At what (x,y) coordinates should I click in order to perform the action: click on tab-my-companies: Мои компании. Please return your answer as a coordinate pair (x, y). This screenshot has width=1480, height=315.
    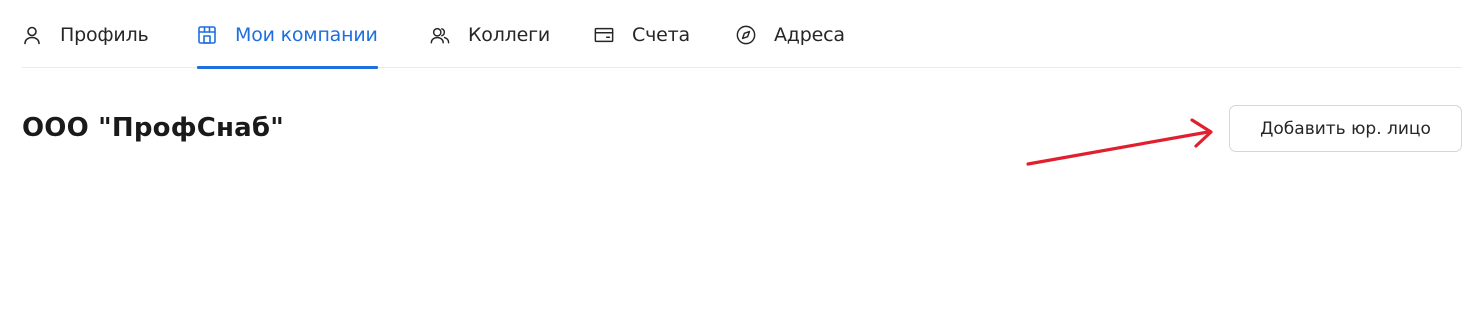
    Looking at the image, I should click on (287, 34).